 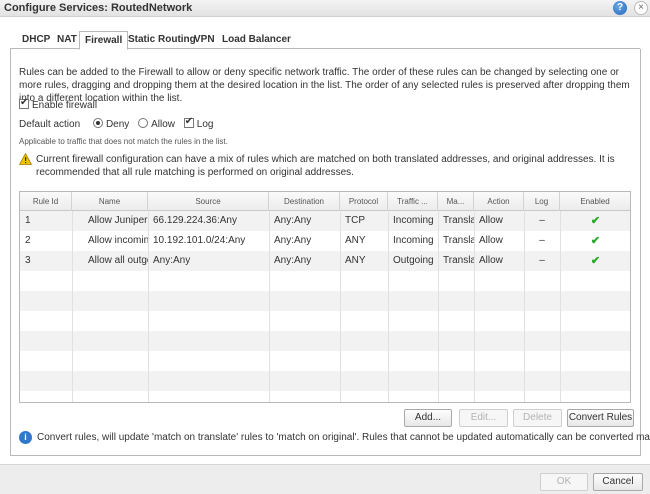 I want to click on cell-protocol: TCP, so click(x=355, y=220).